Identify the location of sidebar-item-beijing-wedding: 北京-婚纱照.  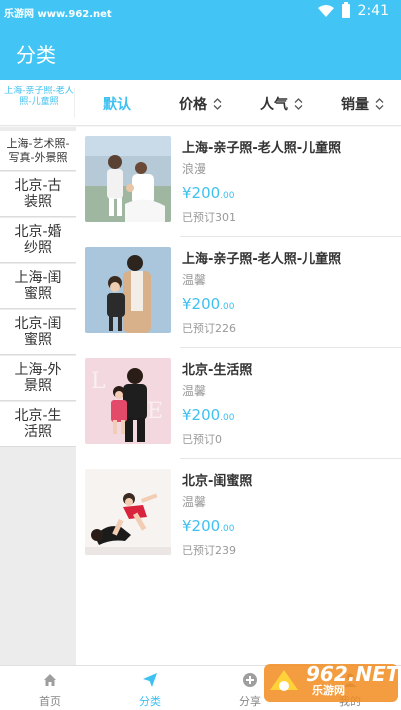
(38, 240).